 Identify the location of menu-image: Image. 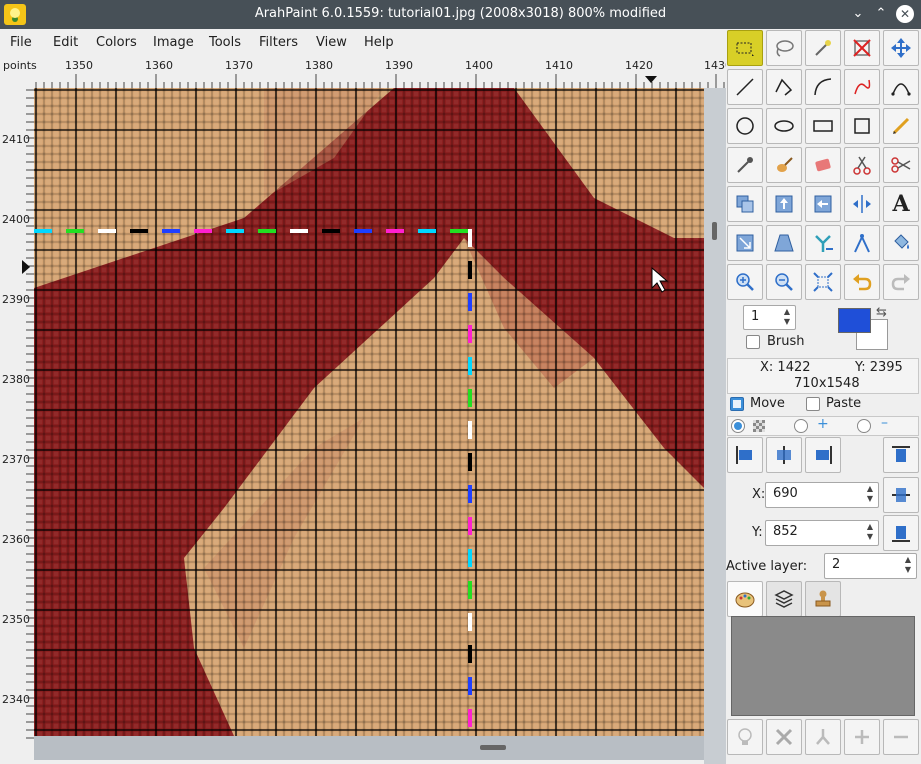
(173, 42).